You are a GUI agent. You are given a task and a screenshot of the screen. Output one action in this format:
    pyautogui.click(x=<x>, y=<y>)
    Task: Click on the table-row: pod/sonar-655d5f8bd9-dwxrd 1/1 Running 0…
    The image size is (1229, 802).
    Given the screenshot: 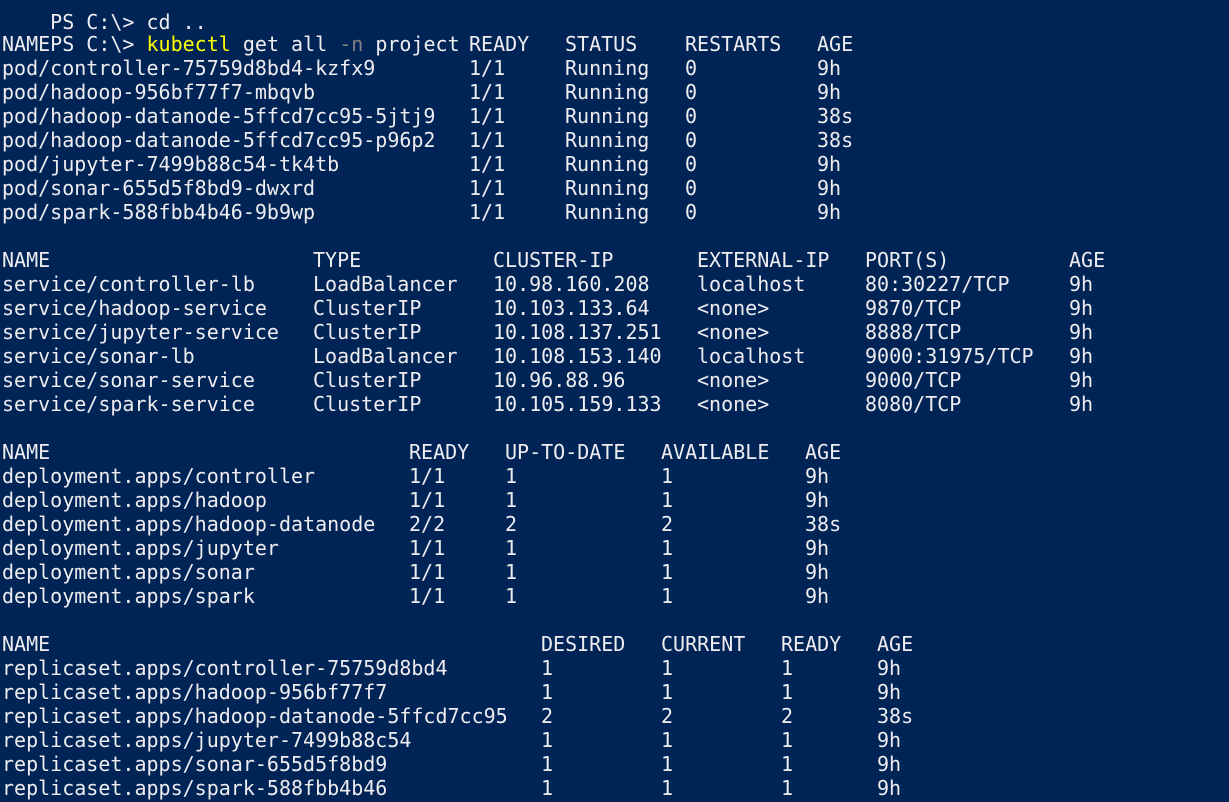 What is the action you would take?
    pyautogui.click(x=614, y=188)
    